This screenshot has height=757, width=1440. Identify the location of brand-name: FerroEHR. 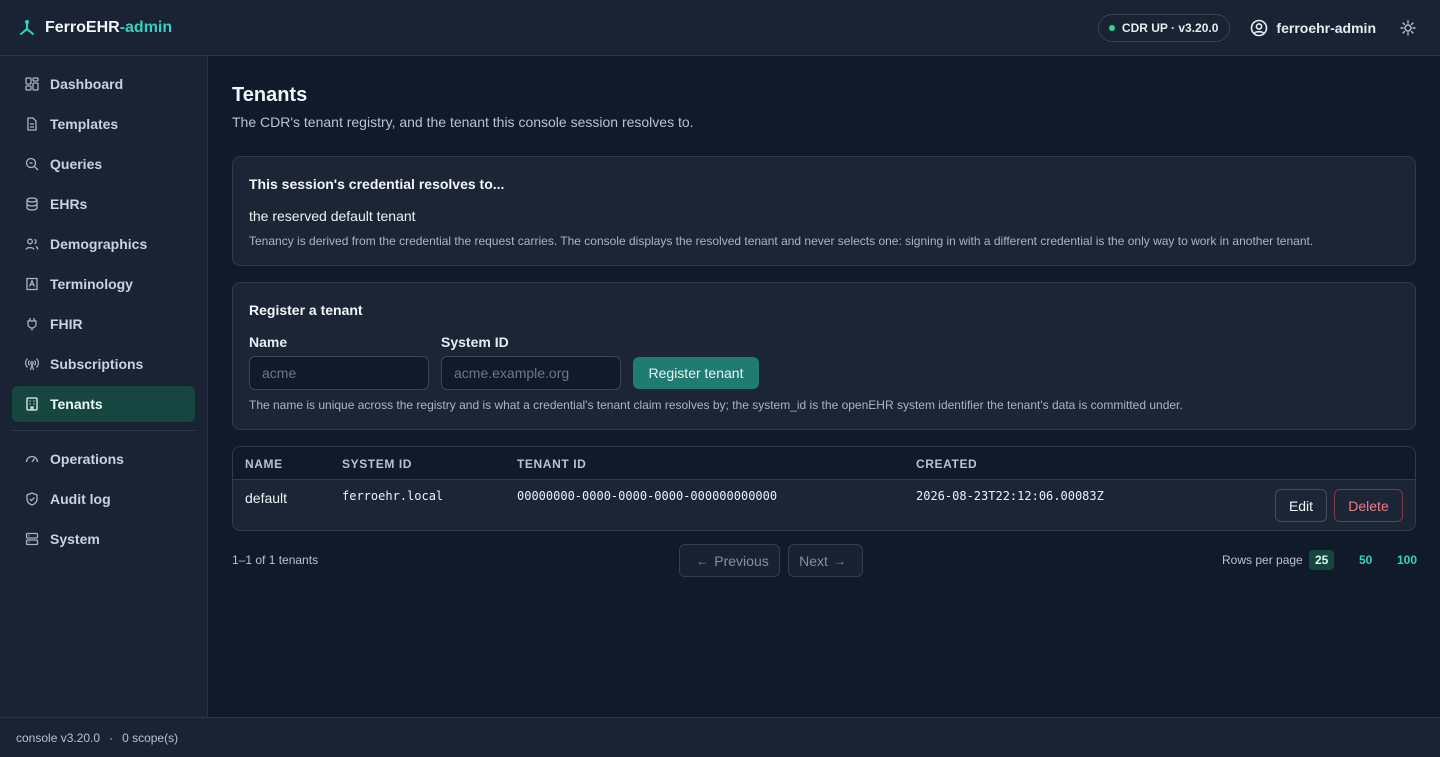
(82, 27).